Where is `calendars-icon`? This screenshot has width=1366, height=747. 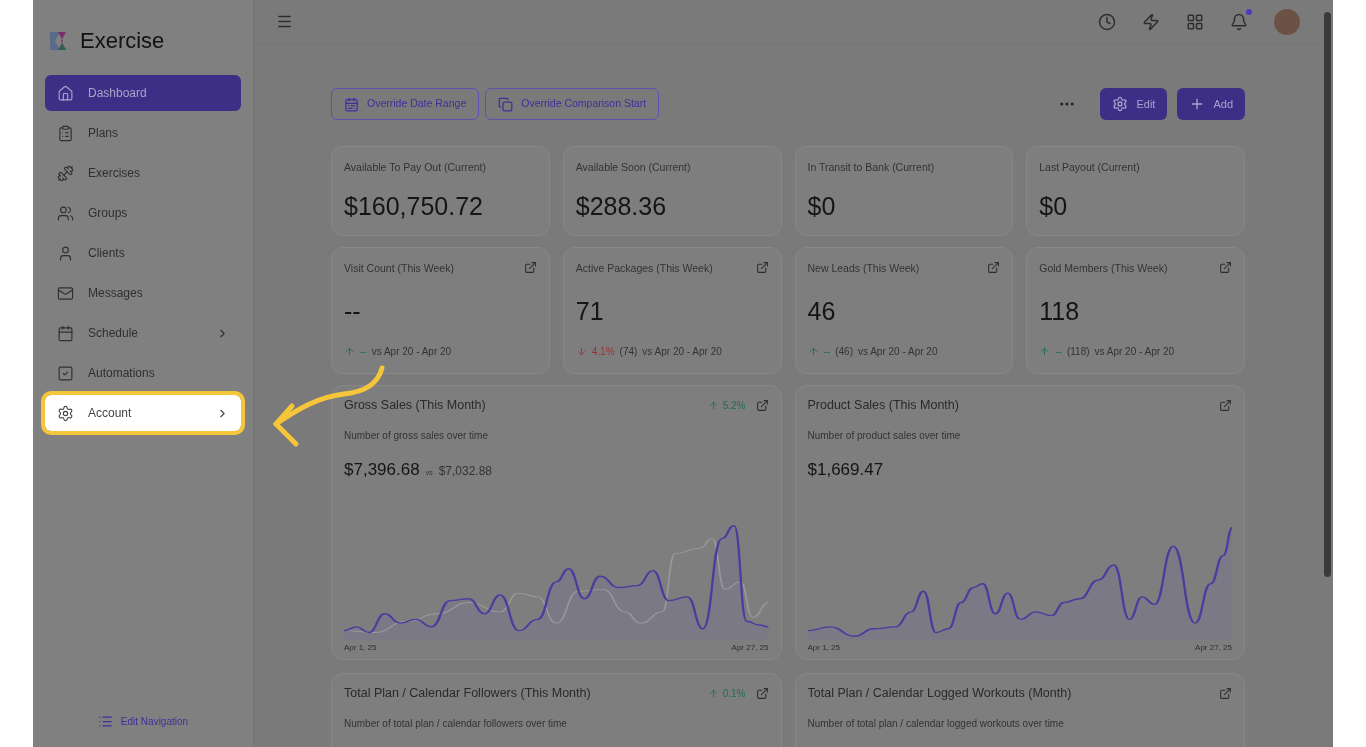 calendars-icon is located at coordinates (506, 104).